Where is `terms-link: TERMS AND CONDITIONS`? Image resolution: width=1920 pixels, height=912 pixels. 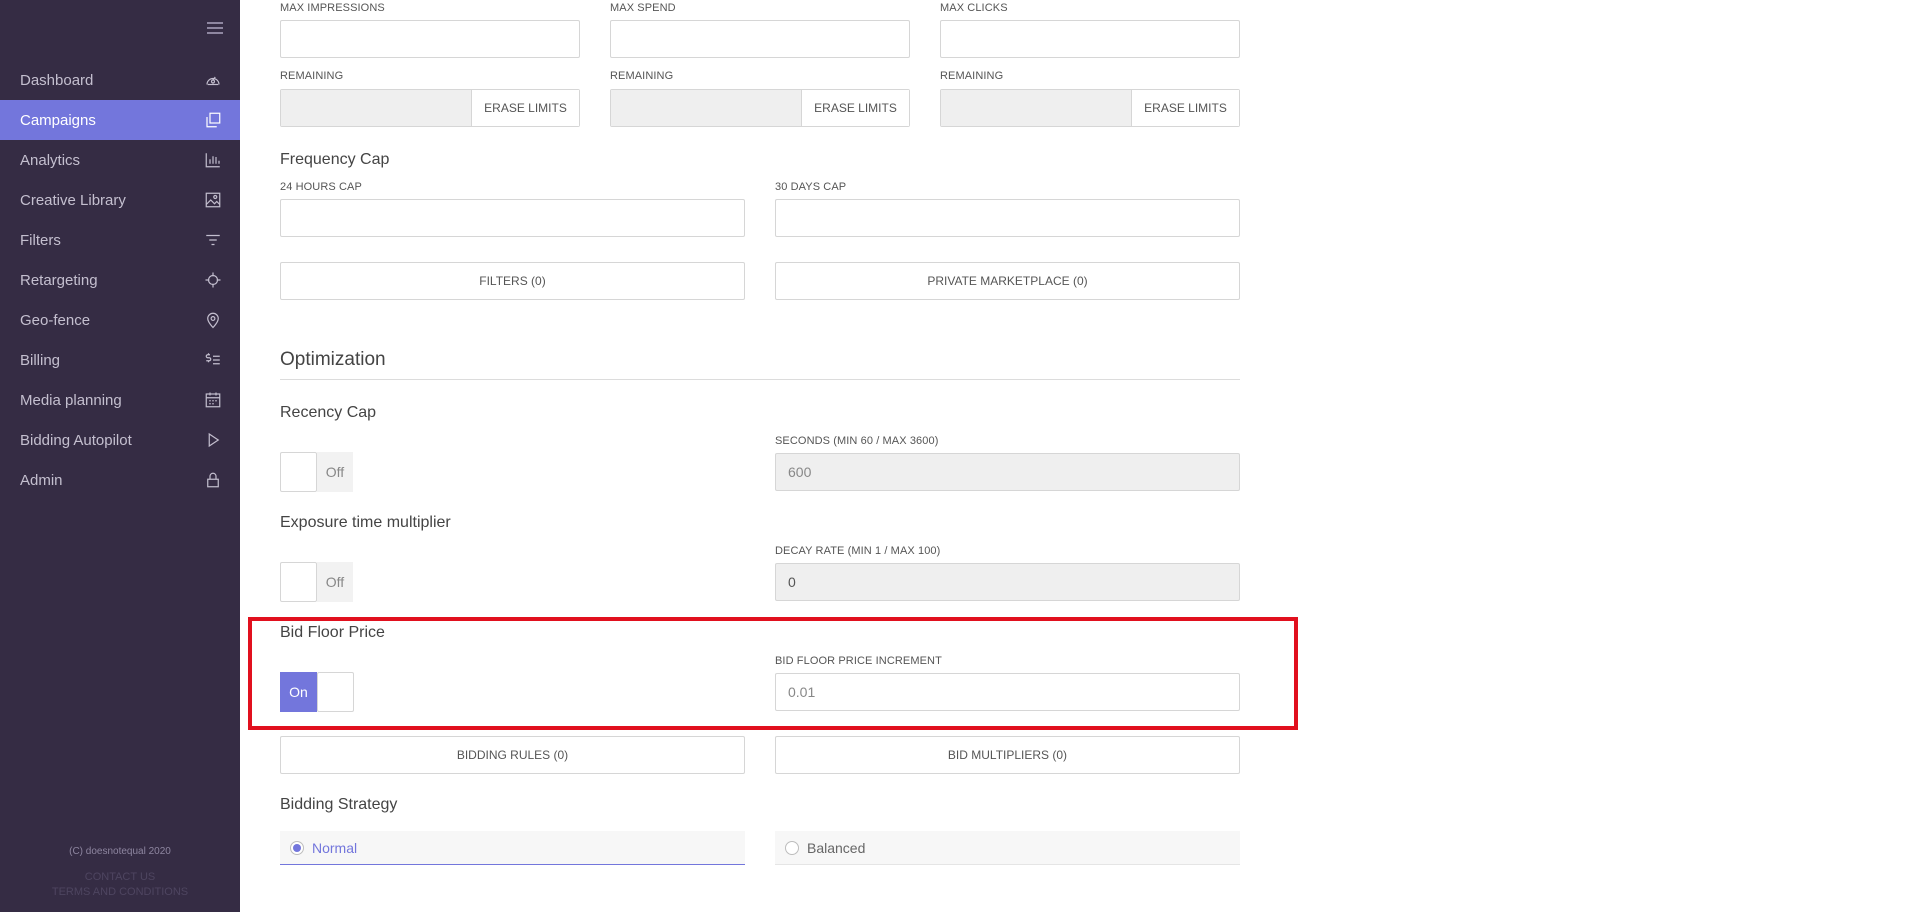 terms-link: TERMS AND CONDITIONS is located at coordinates (120, 892).